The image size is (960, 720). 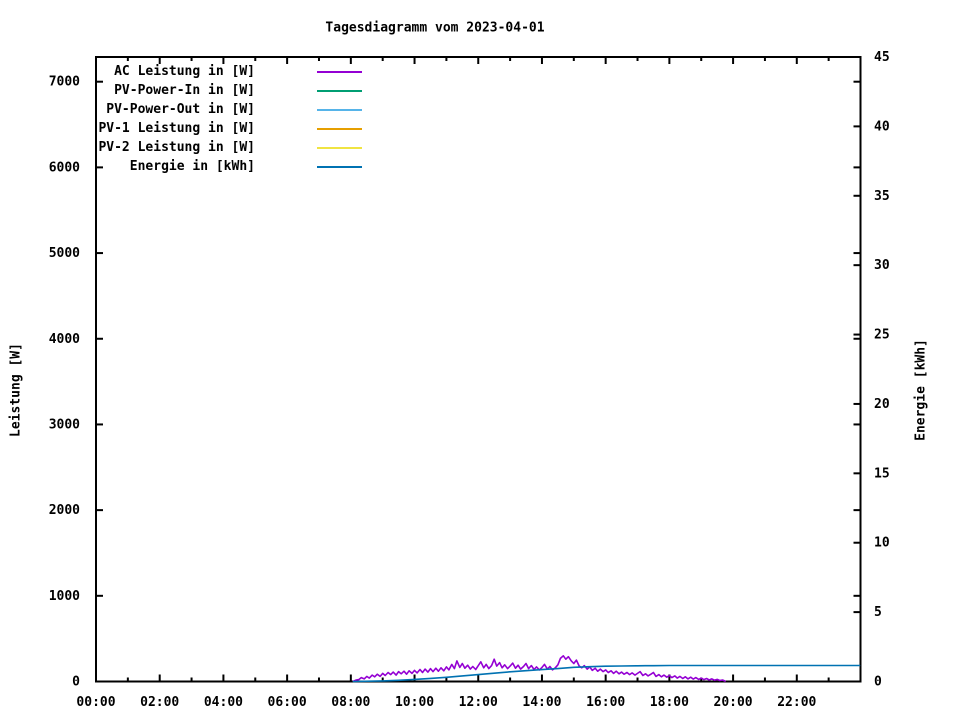 I want to click on y-axis-label-left: Leistung [W], so click(x=16, y=390).